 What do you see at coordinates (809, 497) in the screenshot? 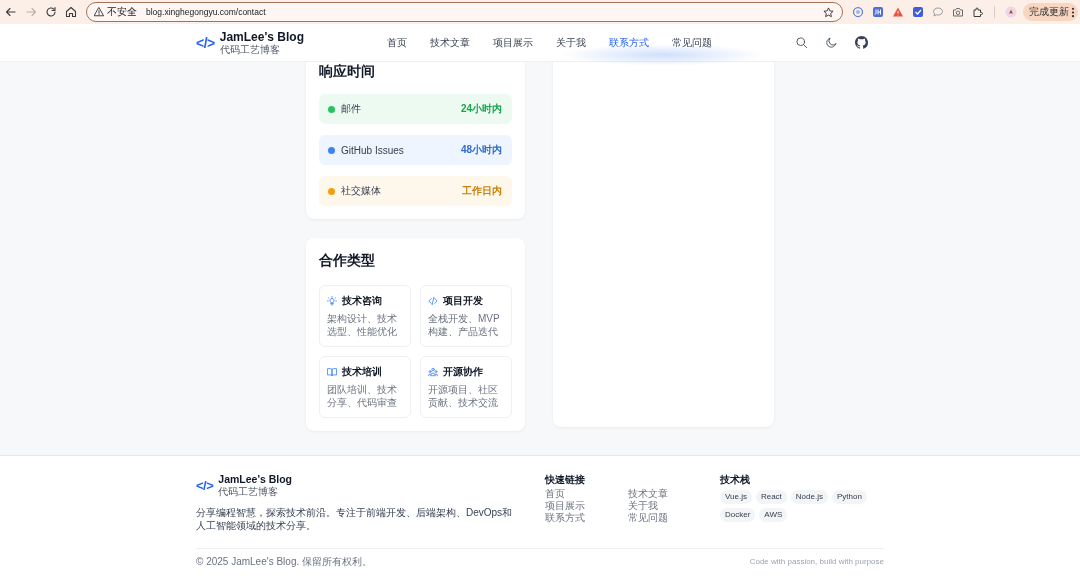
I see `tech-tag: Node.js` at bounding box center [809, 497].